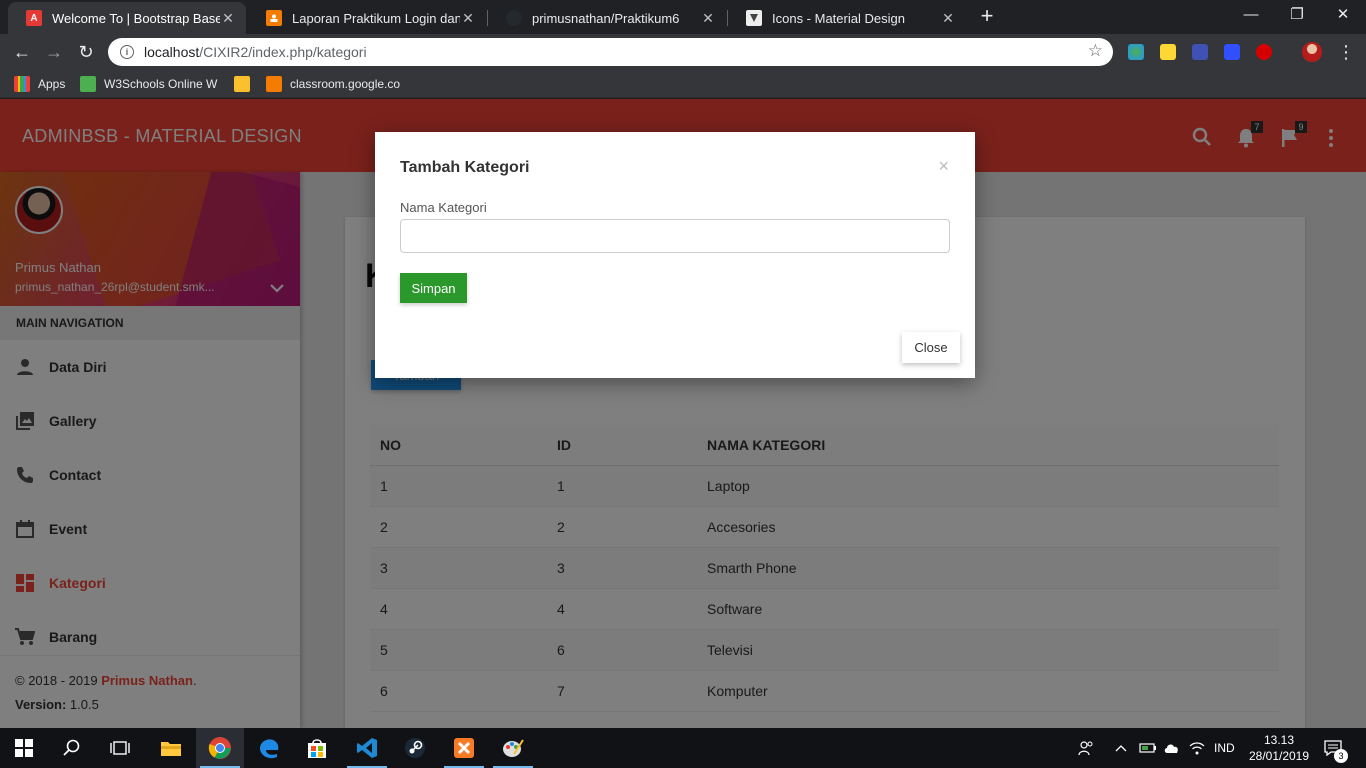 Image resolution: width=1366 pixels, height=768 pixels. I want to click on browser-tab: Icons - Material Design ✕, so click(847, 18).